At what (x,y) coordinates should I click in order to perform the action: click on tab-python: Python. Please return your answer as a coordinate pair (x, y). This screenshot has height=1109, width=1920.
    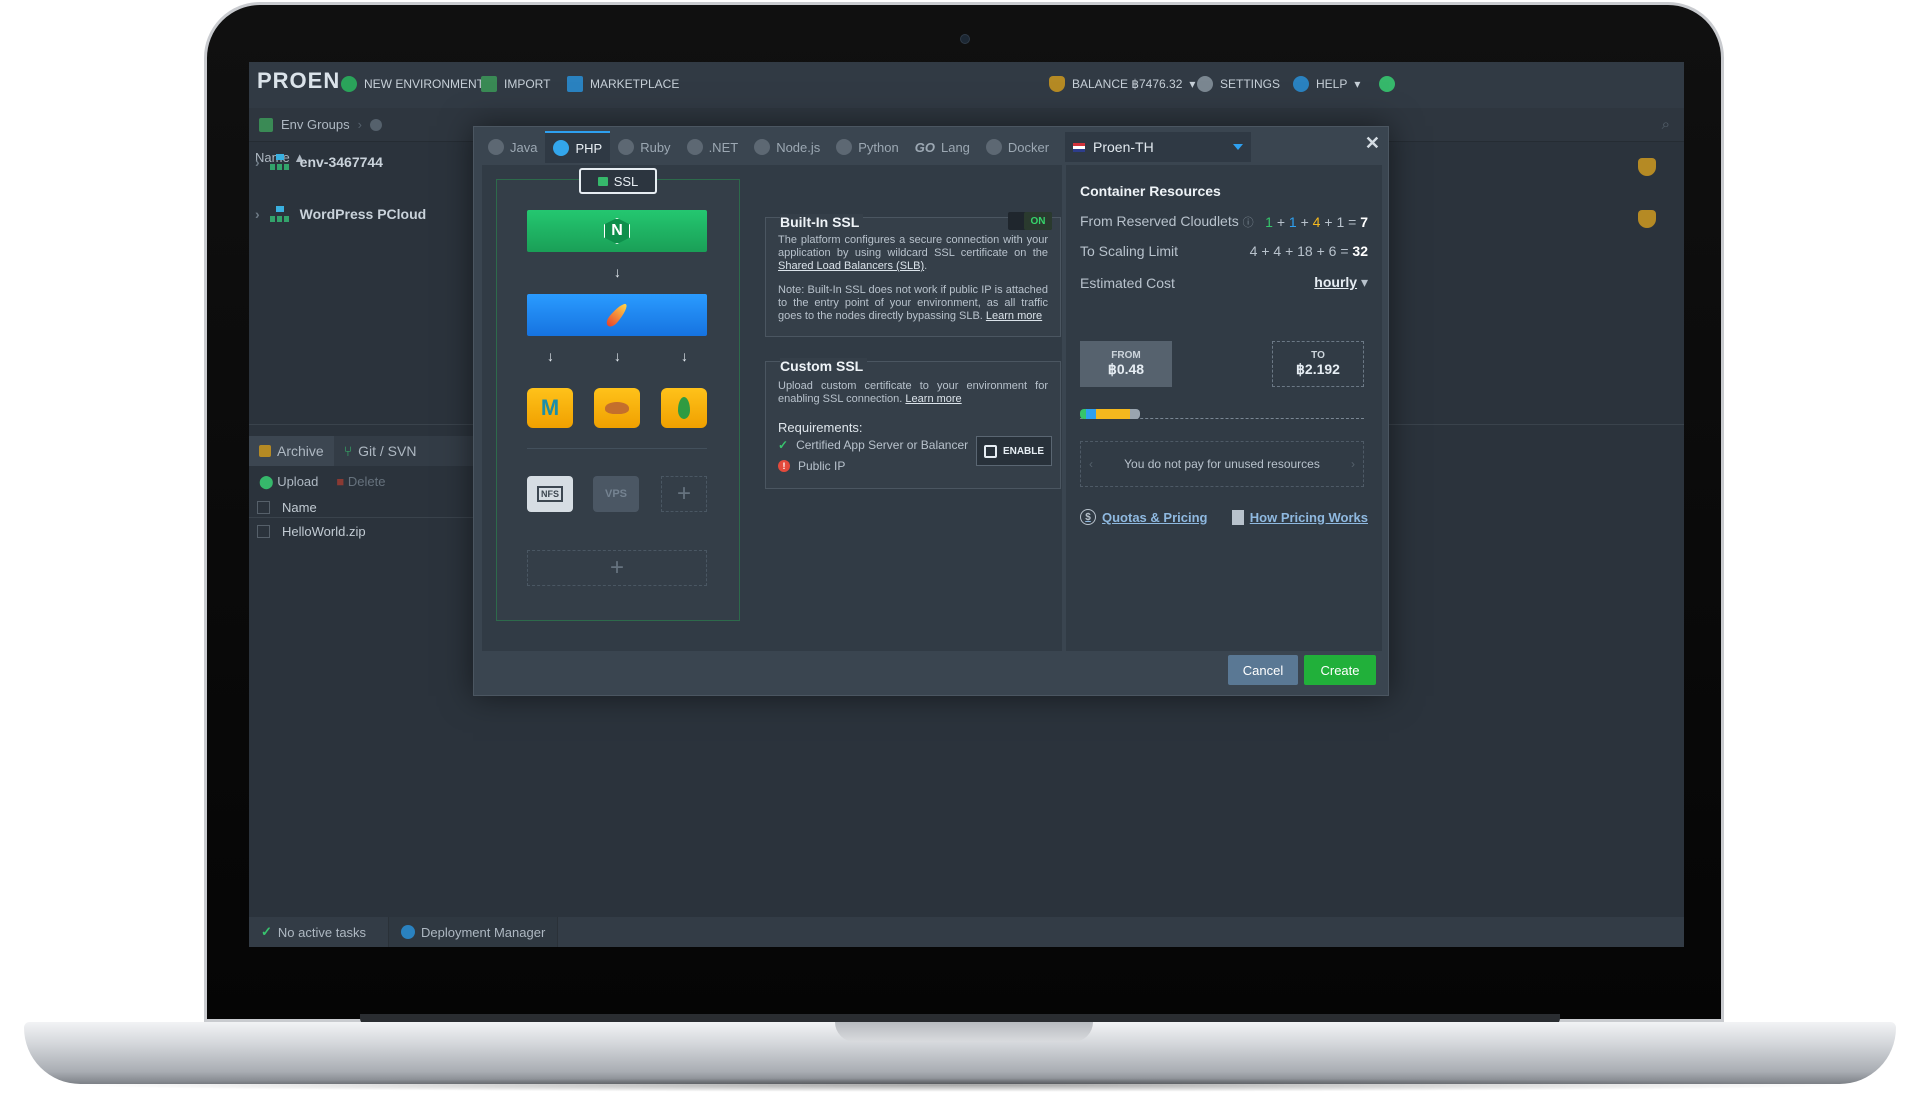
    Looking at the image, I should click on (867, 147).